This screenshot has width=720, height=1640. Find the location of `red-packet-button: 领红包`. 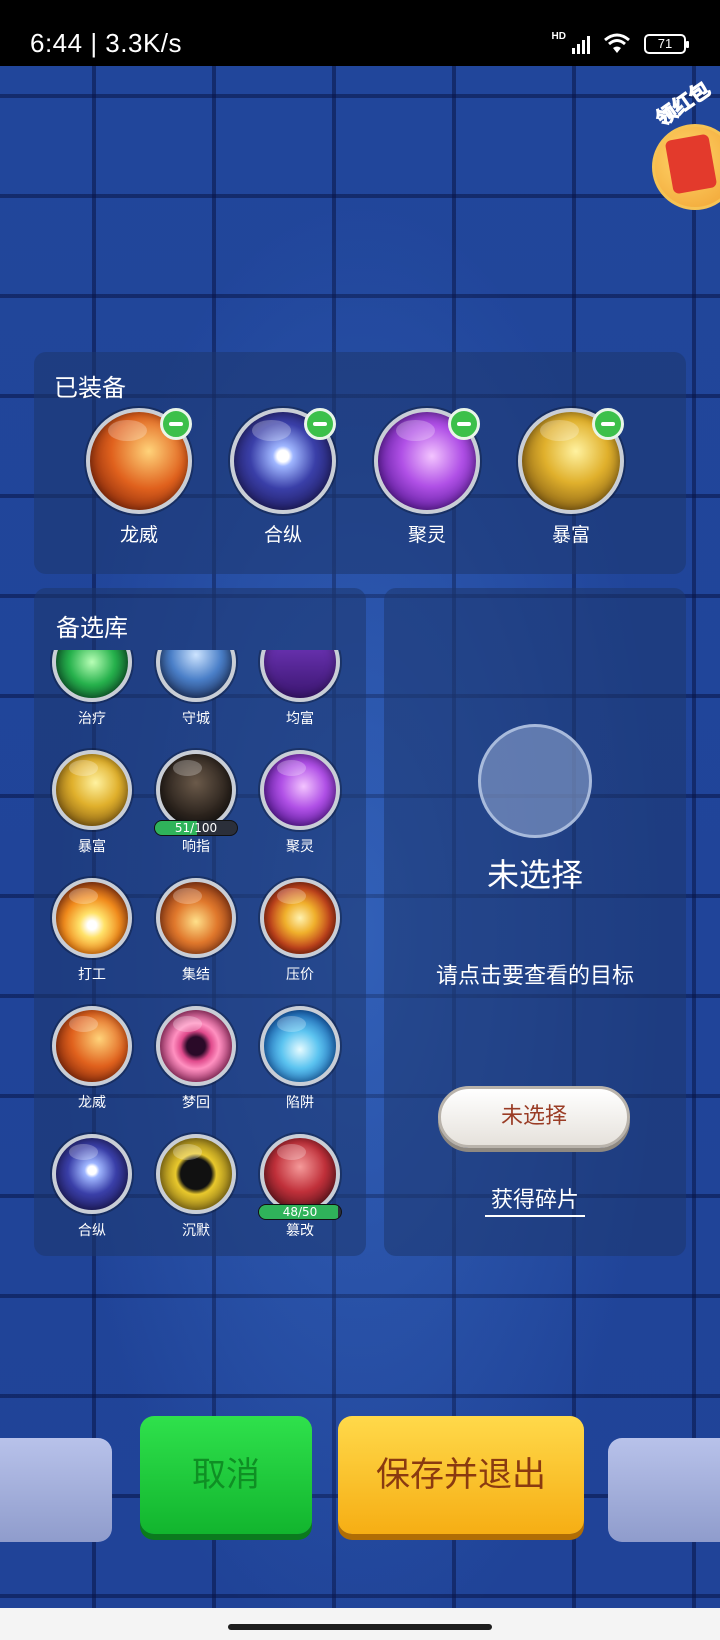

red-packet-button: 领红包 is located at coordinates (685, 143).